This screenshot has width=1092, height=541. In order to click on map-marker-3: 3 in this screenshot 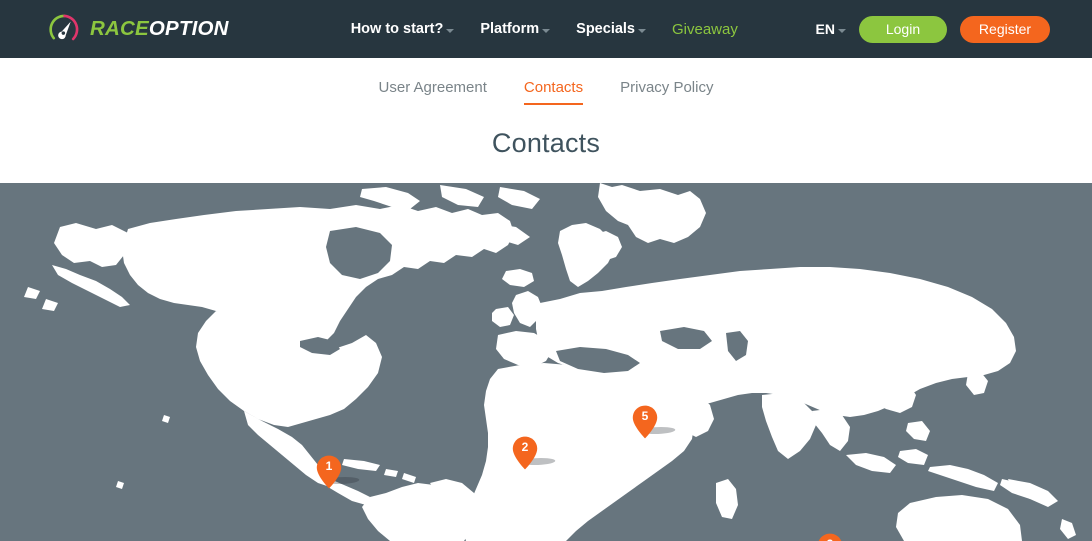, I will do `click(830, 537)`.